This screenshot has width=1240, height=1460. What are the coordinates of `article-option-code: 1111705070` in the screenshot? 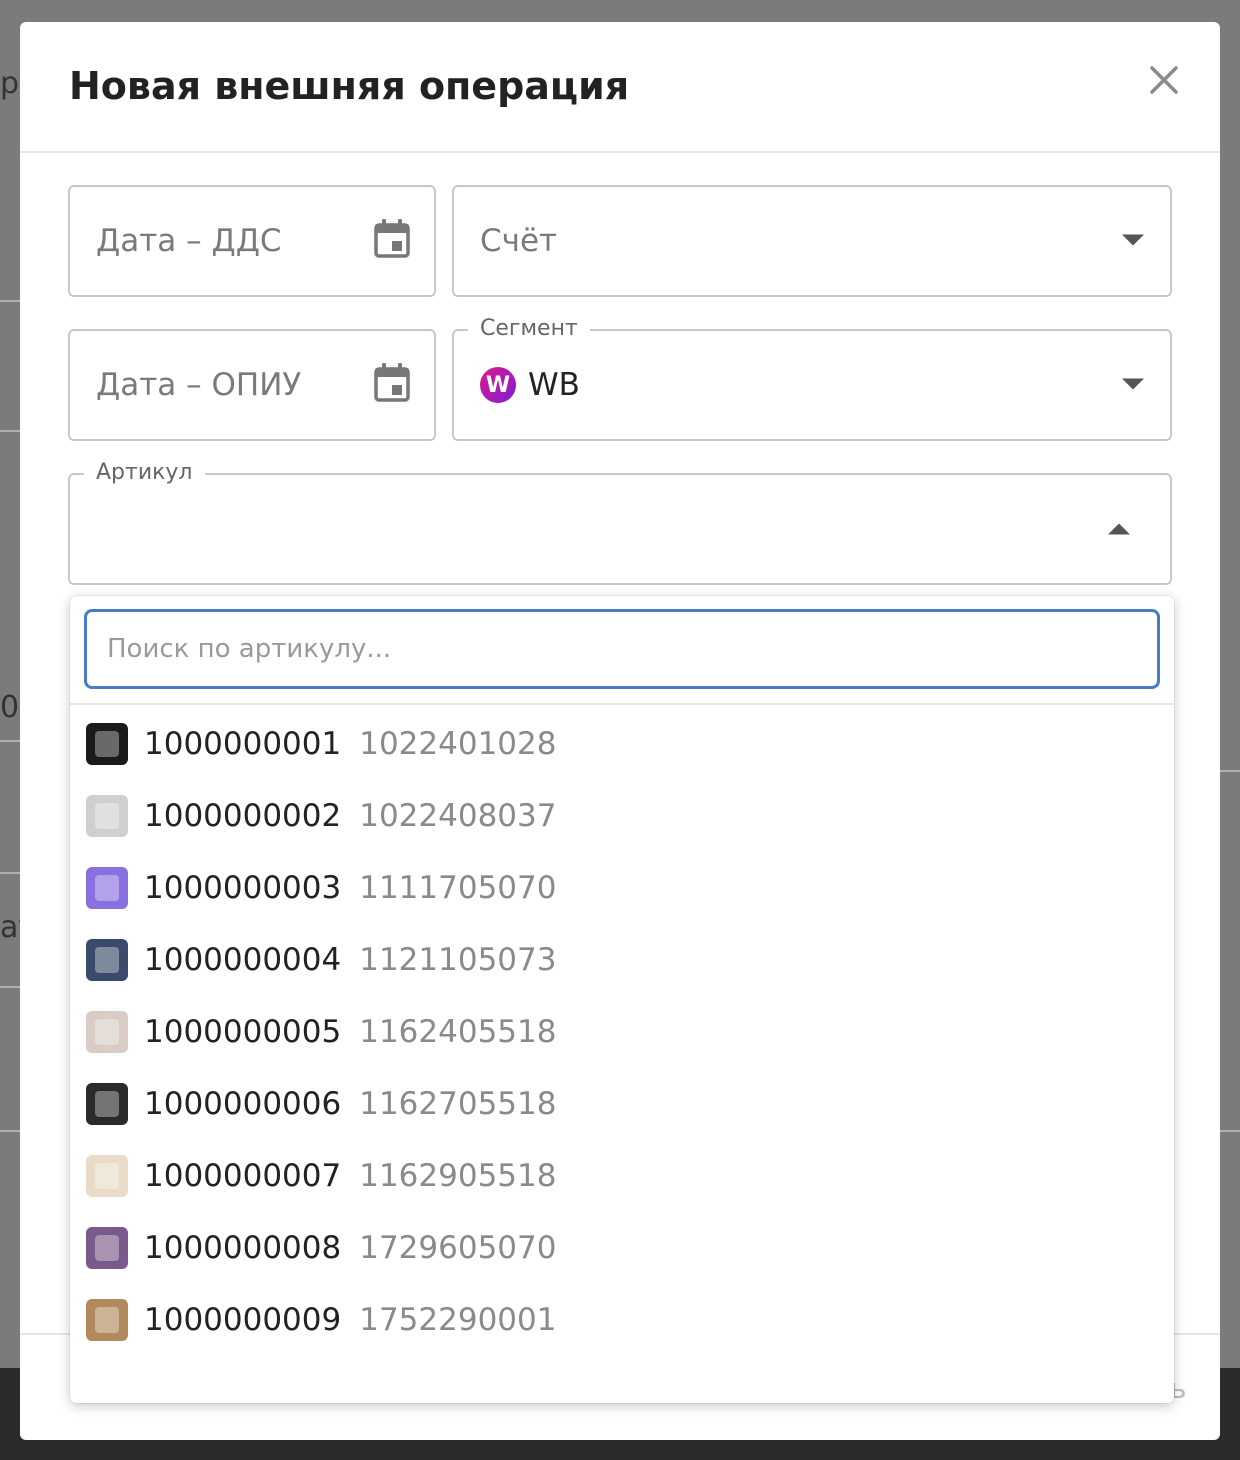 It's located at (458, 888).